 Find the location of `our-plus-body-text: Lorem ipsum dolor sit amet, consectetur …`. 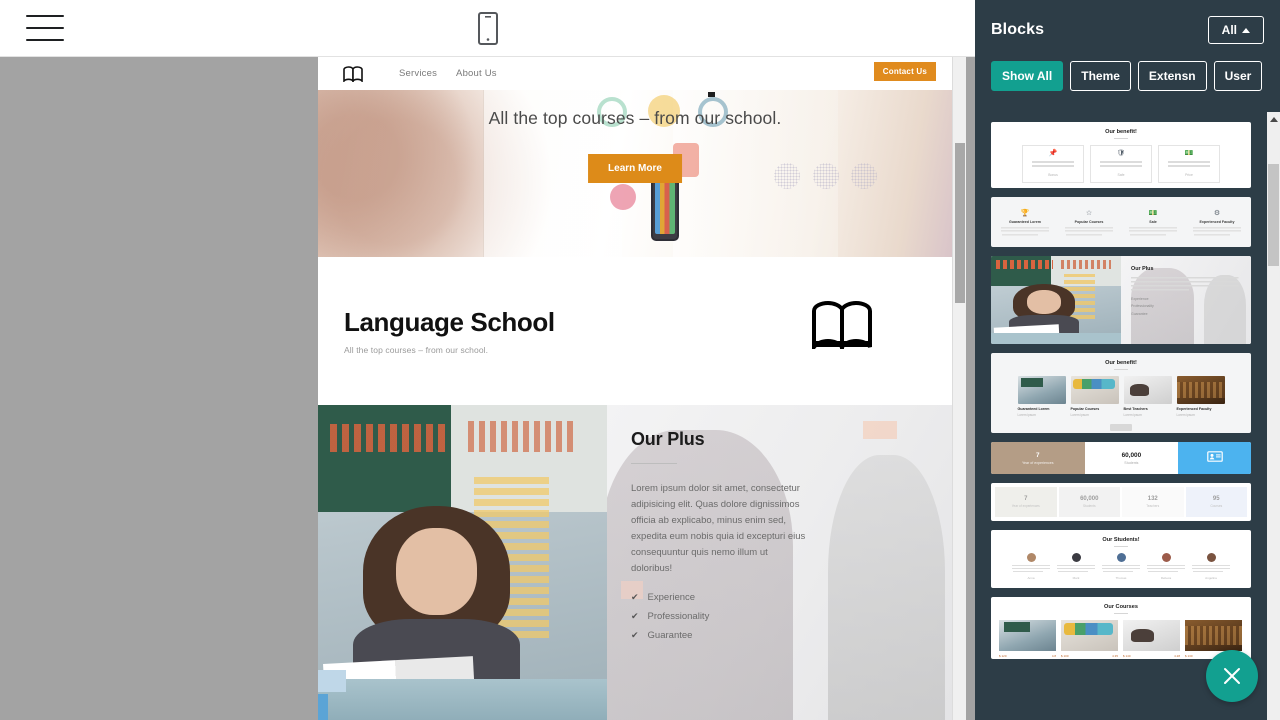

our-plus-body-text: Lorem ipsum dolor sit amet, consectetur … is located at coordinates (718, 528).